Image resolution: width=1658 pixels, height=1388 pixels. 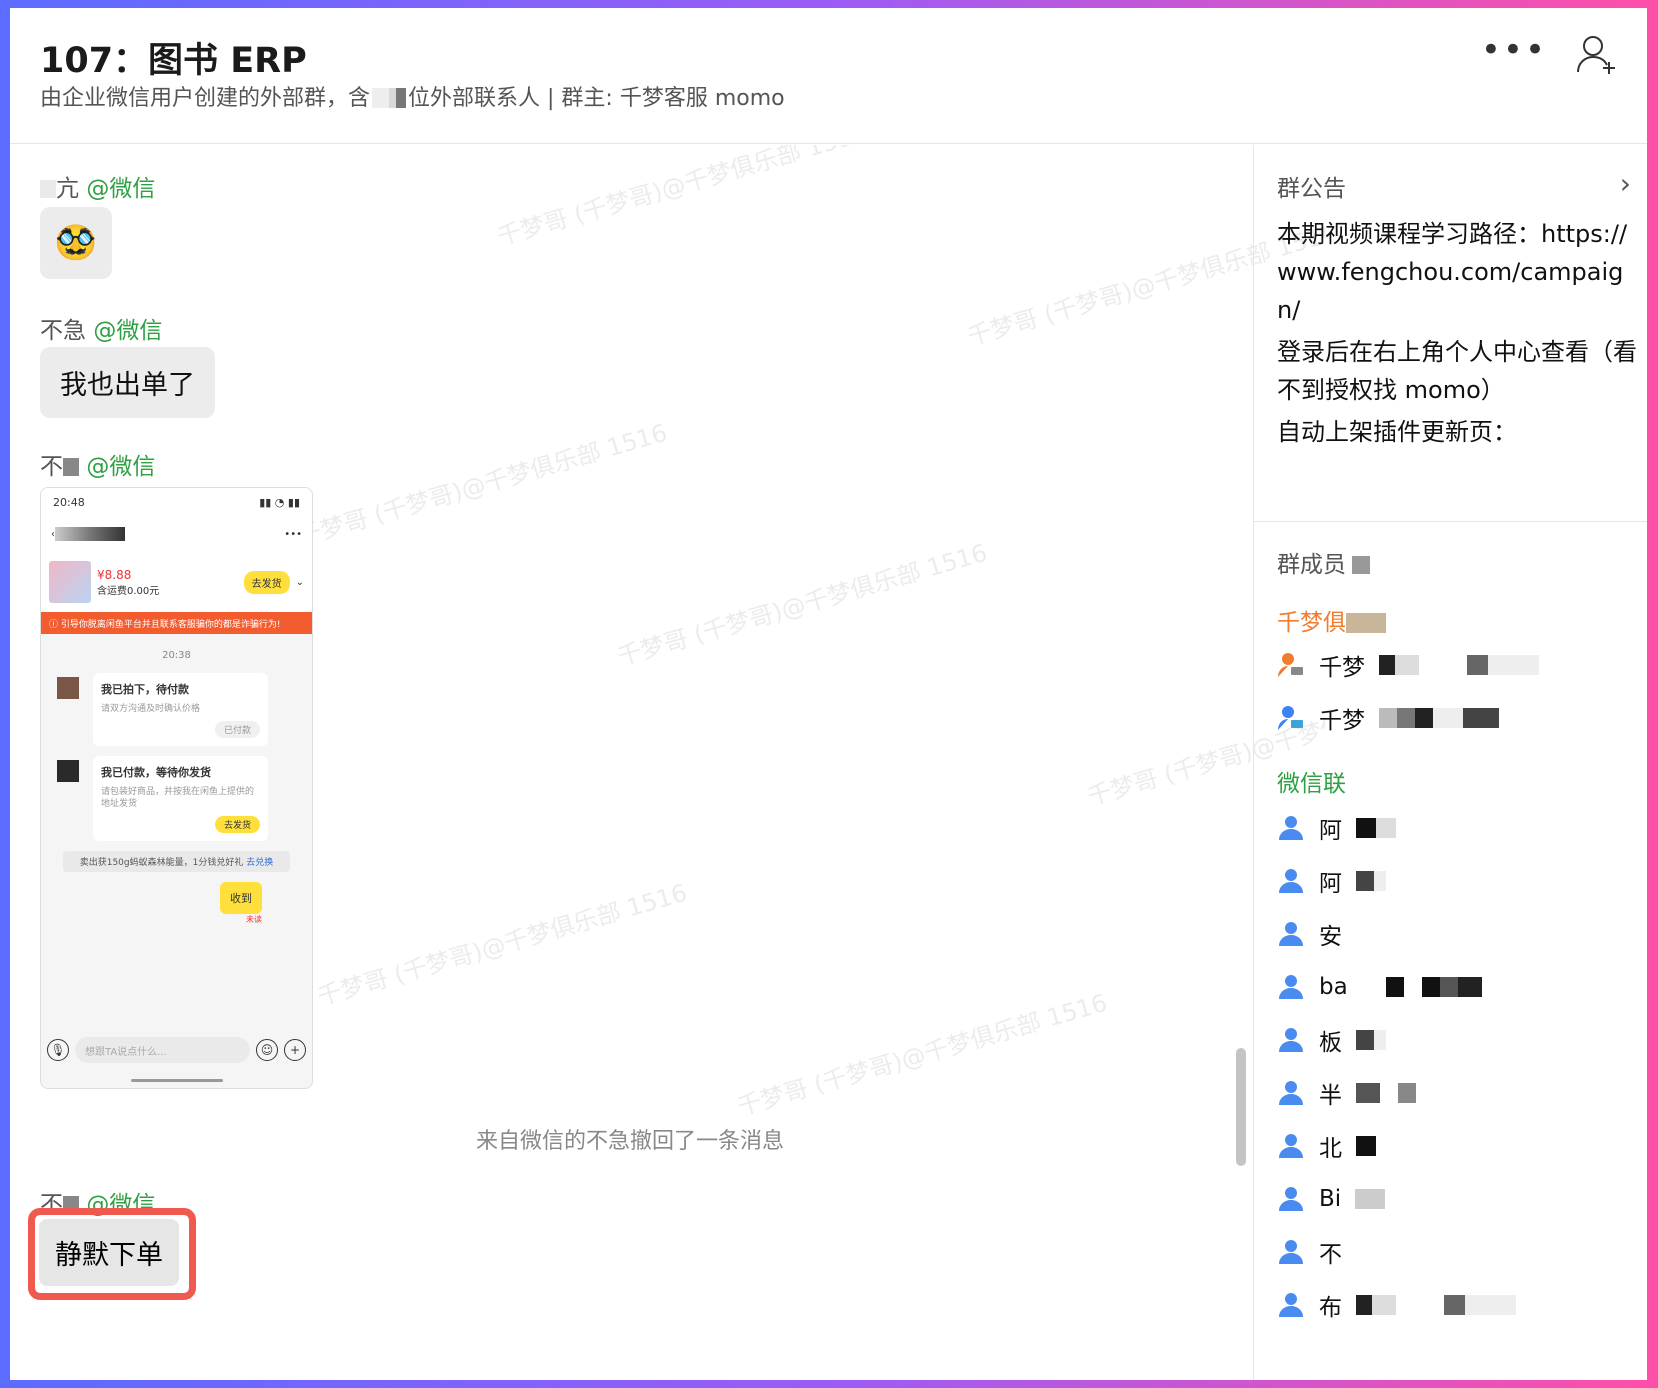 I want to click on member-item: 布, so click(x=1396, y=1305).